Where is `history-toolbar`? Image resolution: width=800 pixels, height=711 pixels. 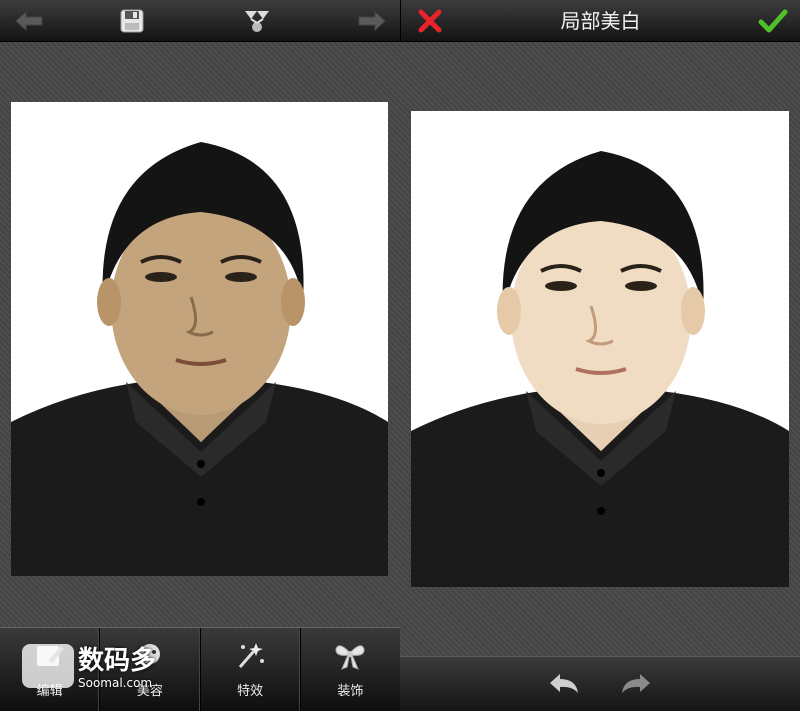
history-toolbar is located at coordinates (600, 683).